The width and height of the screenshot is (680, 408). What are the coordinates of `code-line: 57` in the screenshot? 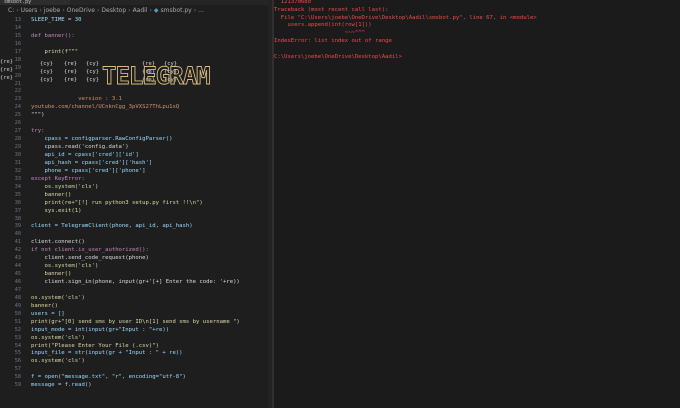 It's located at (136, 369).